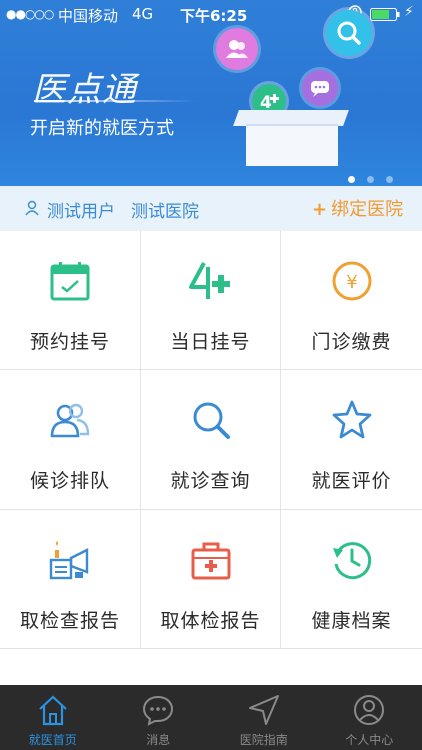 This screenshot has width=422, height=750. I want to click on search-bubble-icon, so click(349, 33).